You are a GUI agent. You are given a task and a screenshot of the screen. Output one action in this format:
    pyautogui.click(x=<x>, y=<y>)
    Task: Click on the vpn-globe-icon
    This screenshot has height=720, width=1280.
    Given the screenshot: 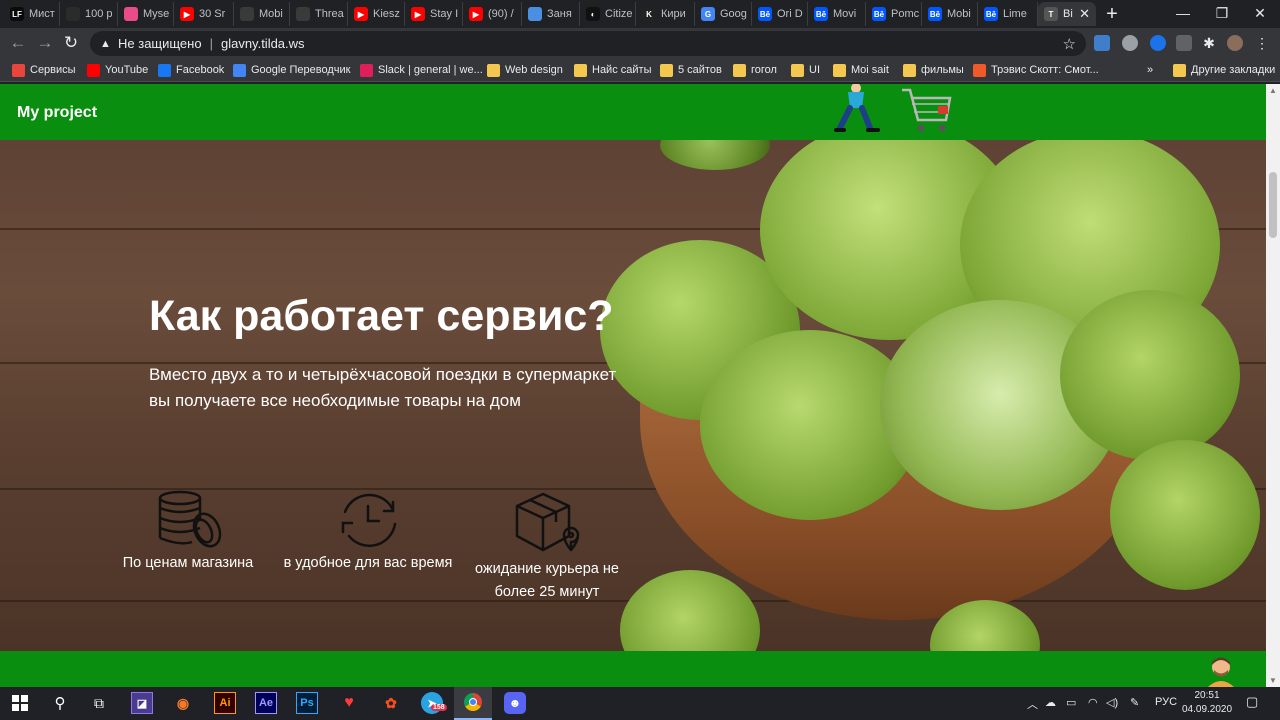 What is the action you would take?
    pyautogui.click(x=1130, y=43)
    